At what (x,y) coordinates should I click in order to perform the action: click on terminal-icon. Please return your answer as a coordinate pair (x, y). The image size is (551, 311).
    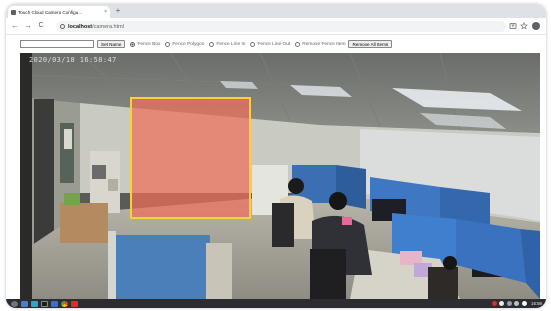
    Looking at the image, I should click on (44, 303).